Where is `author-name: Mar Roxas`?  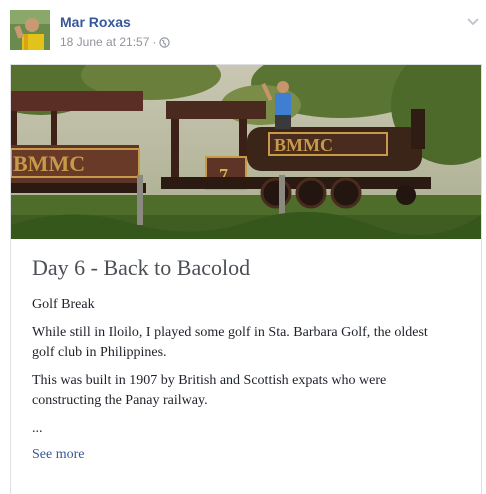 author-name: Mar Roxas is located at coordinates (95, 22).